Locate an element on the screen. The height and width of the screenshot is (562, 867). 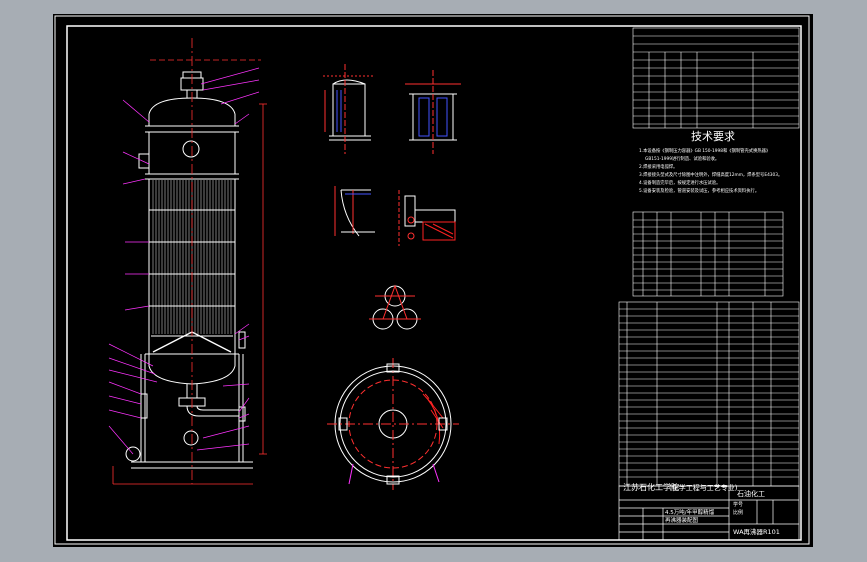
main-vessel-view is located at coordinates (189, 270).